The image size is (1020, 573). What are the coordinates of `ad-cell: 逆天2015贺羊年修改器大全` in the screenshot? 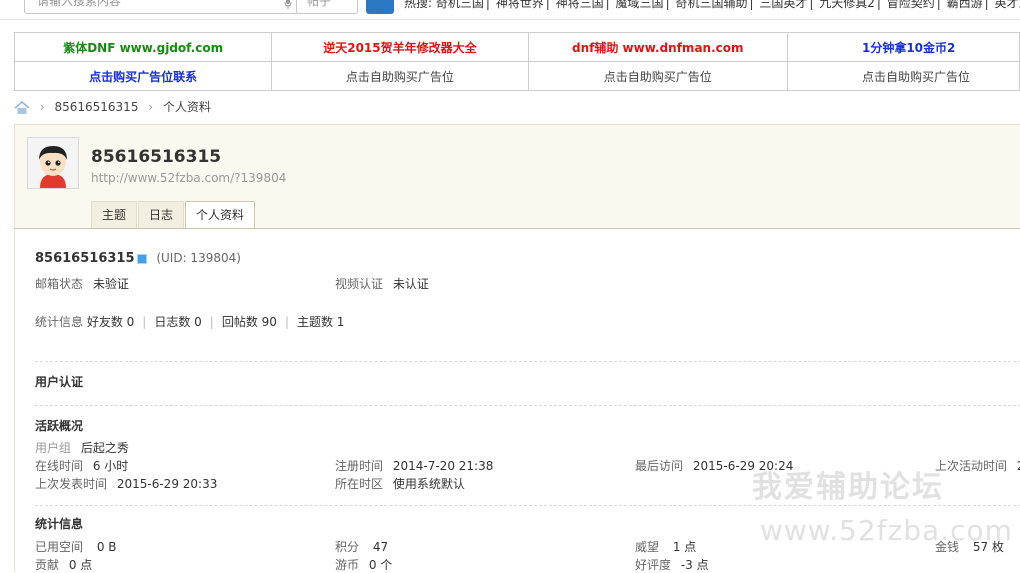 It's located at (400, 47).